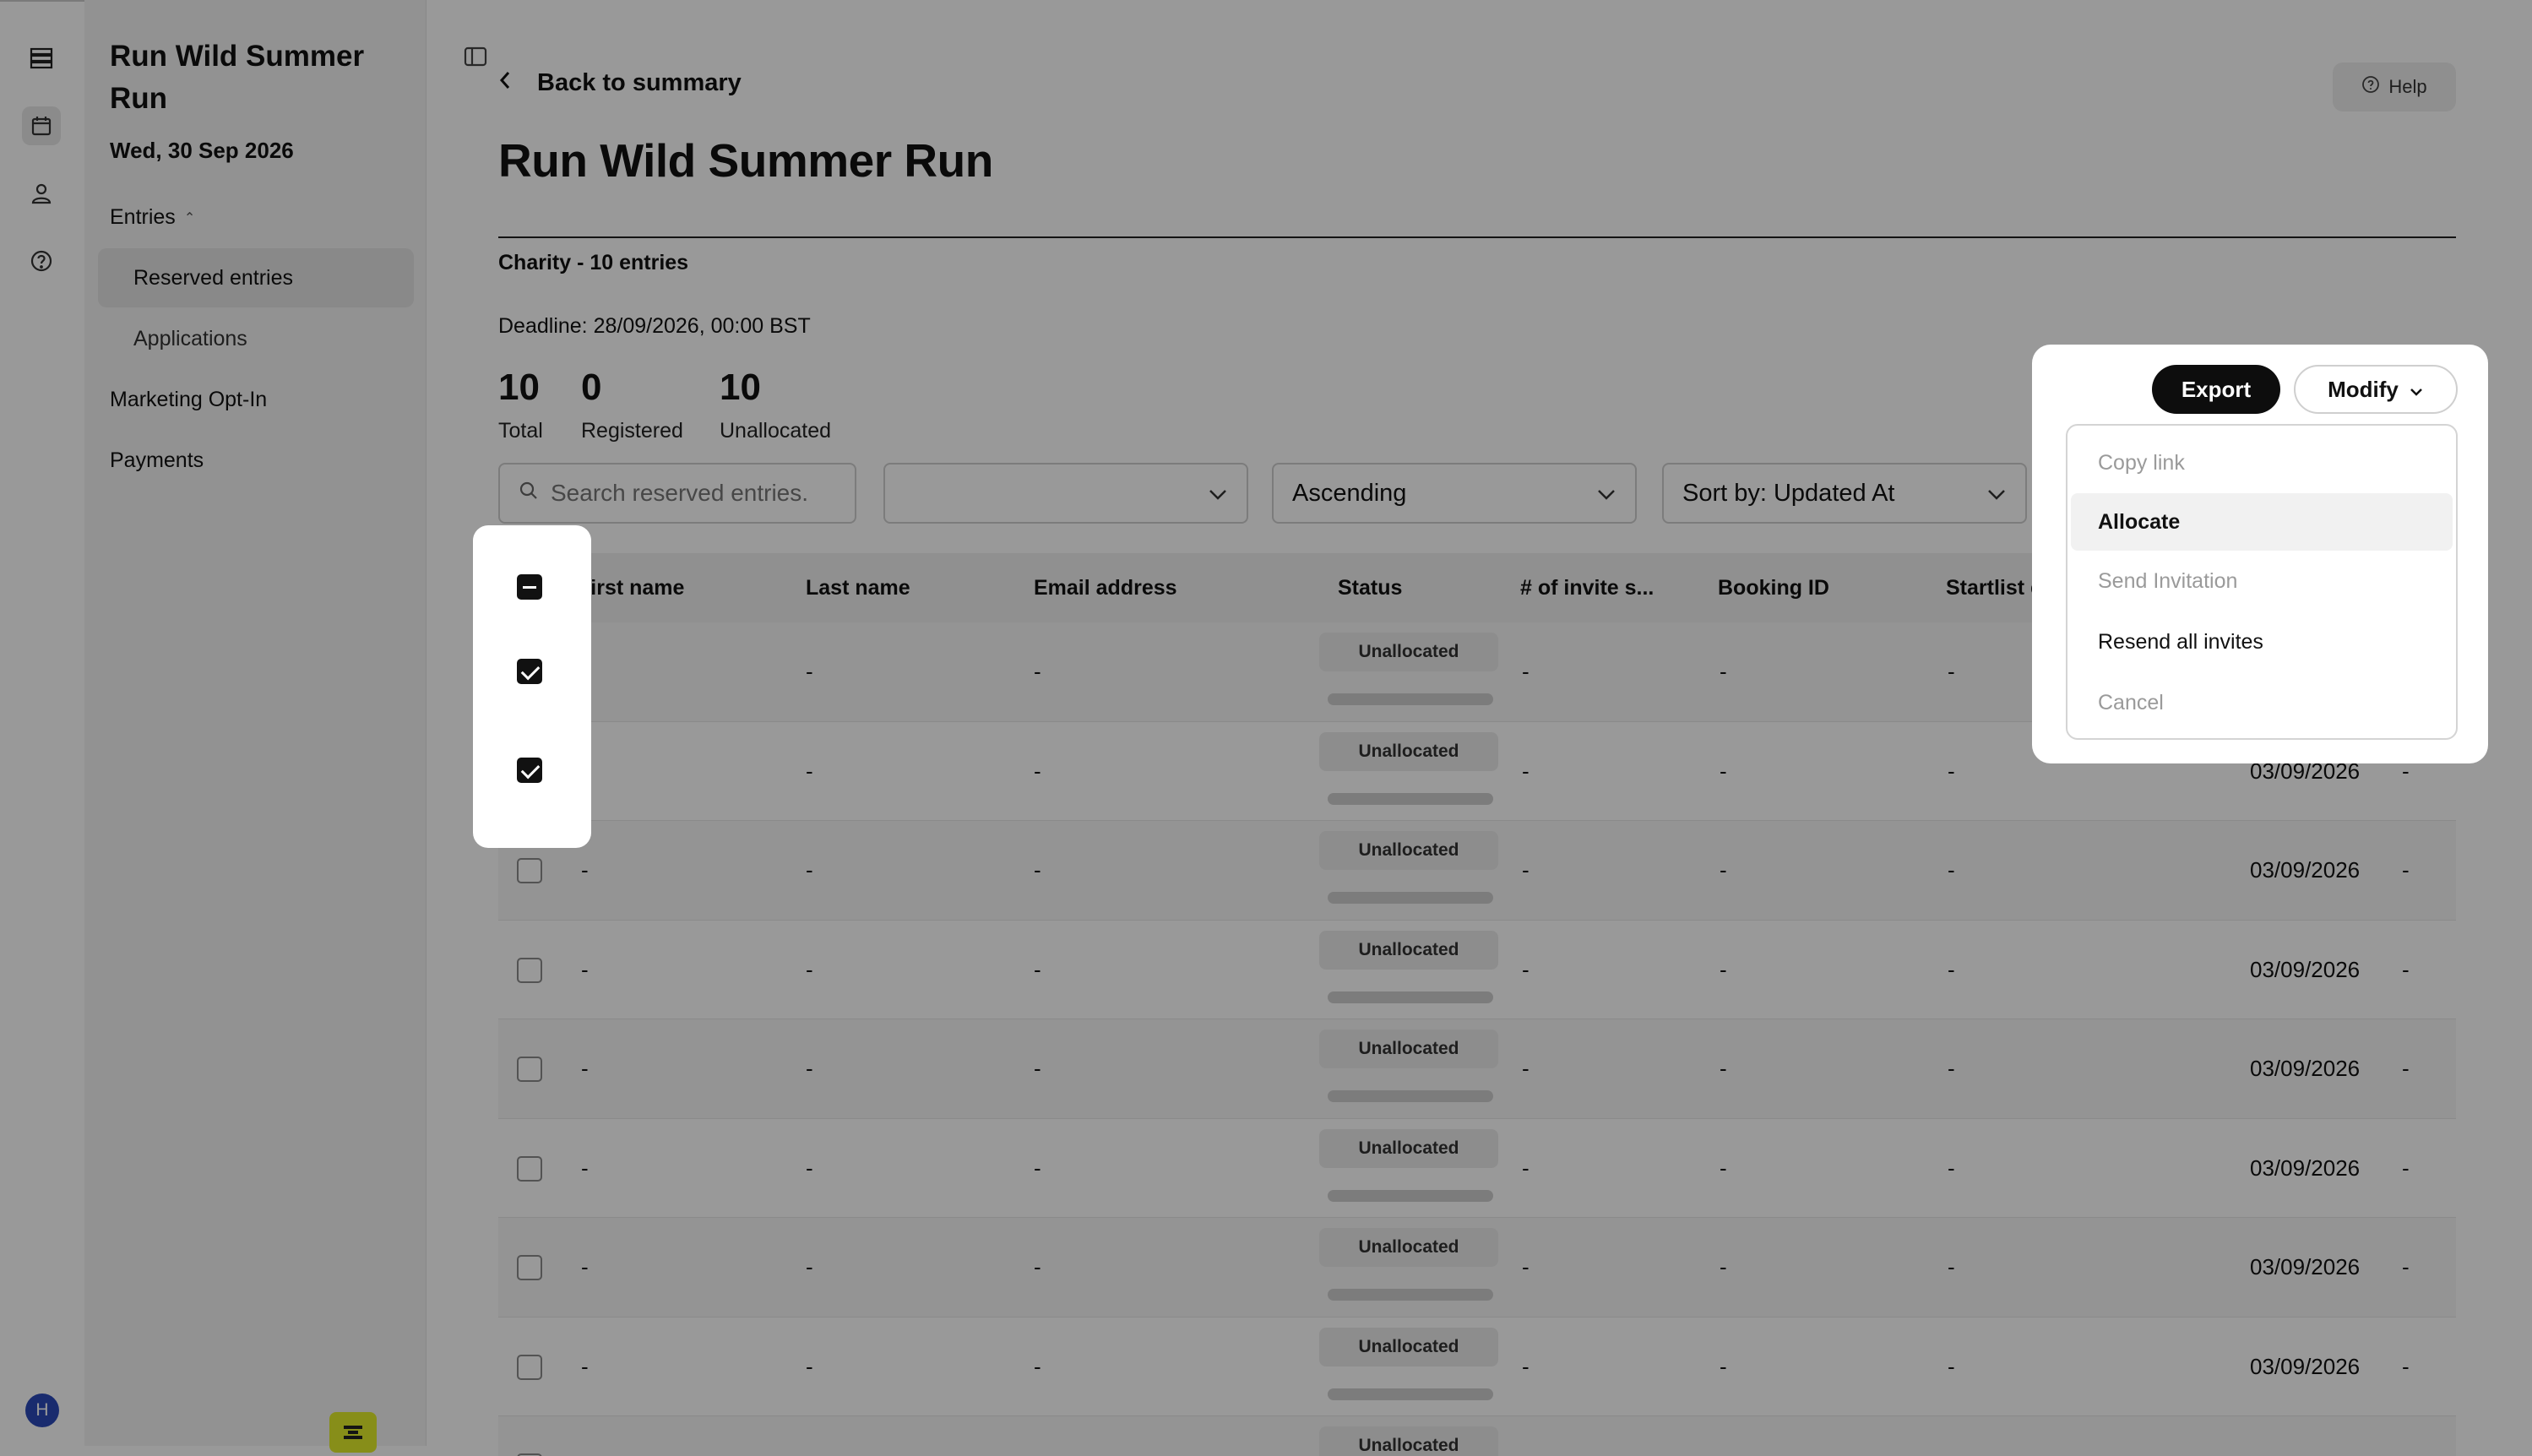 Image resolution: width=2532 pixels, height=1456 pixels. Describe the element at coordinates (353, 1432) in the screenshot. I see `brand-badge-icon` at that location.